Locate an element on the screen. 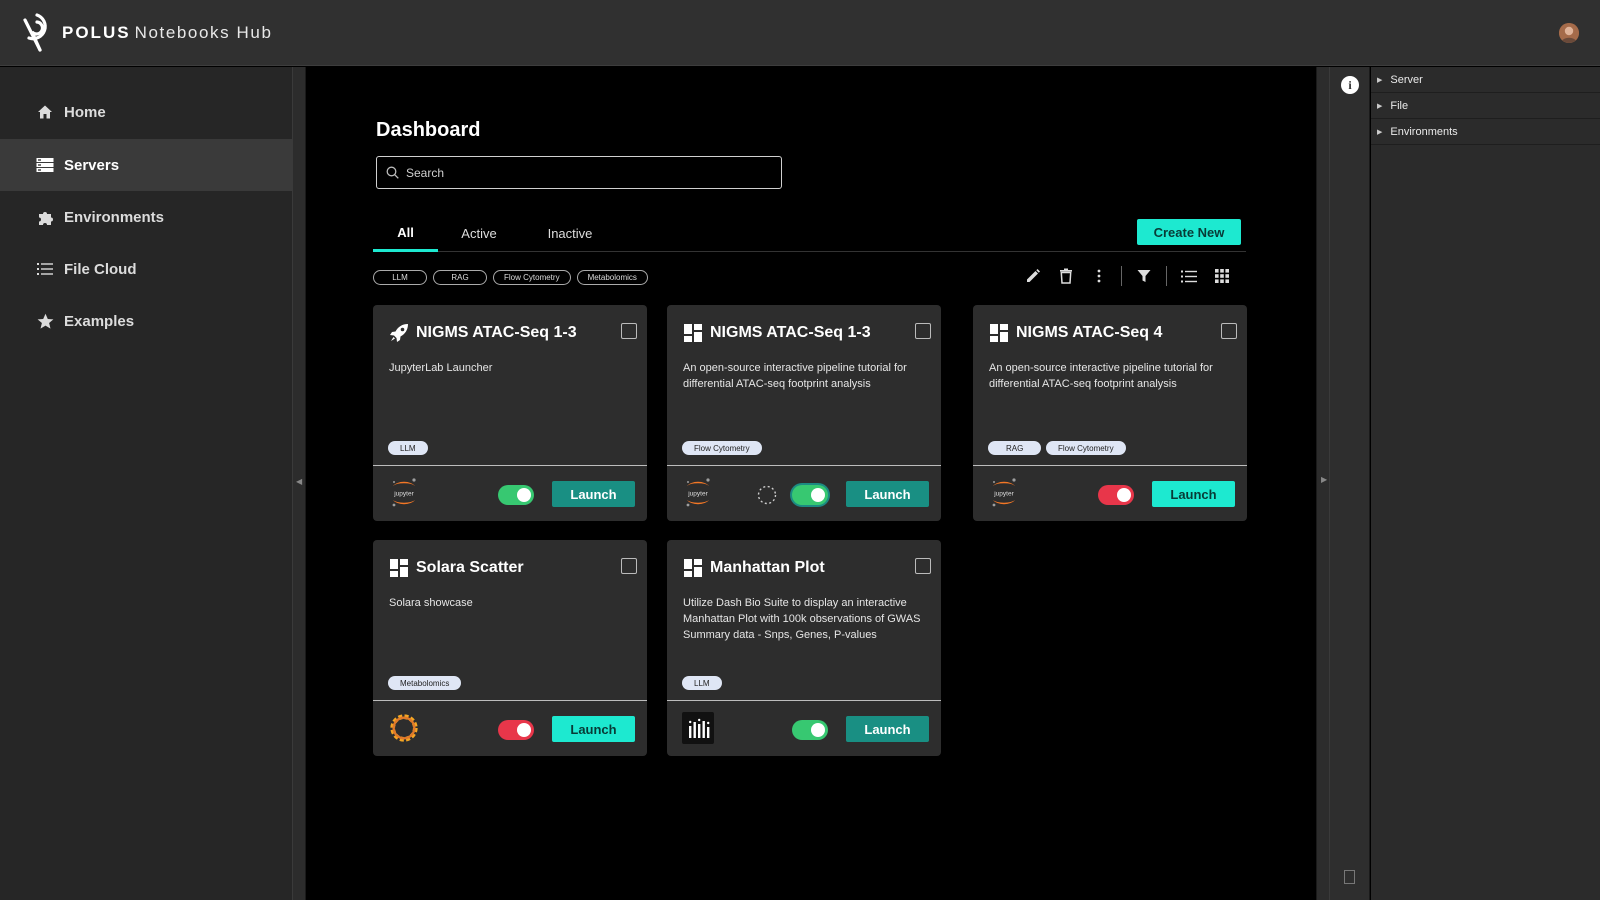 The image size is (1600, 900). filter-chip-rag: RAG is located at coordinates (460, 277).